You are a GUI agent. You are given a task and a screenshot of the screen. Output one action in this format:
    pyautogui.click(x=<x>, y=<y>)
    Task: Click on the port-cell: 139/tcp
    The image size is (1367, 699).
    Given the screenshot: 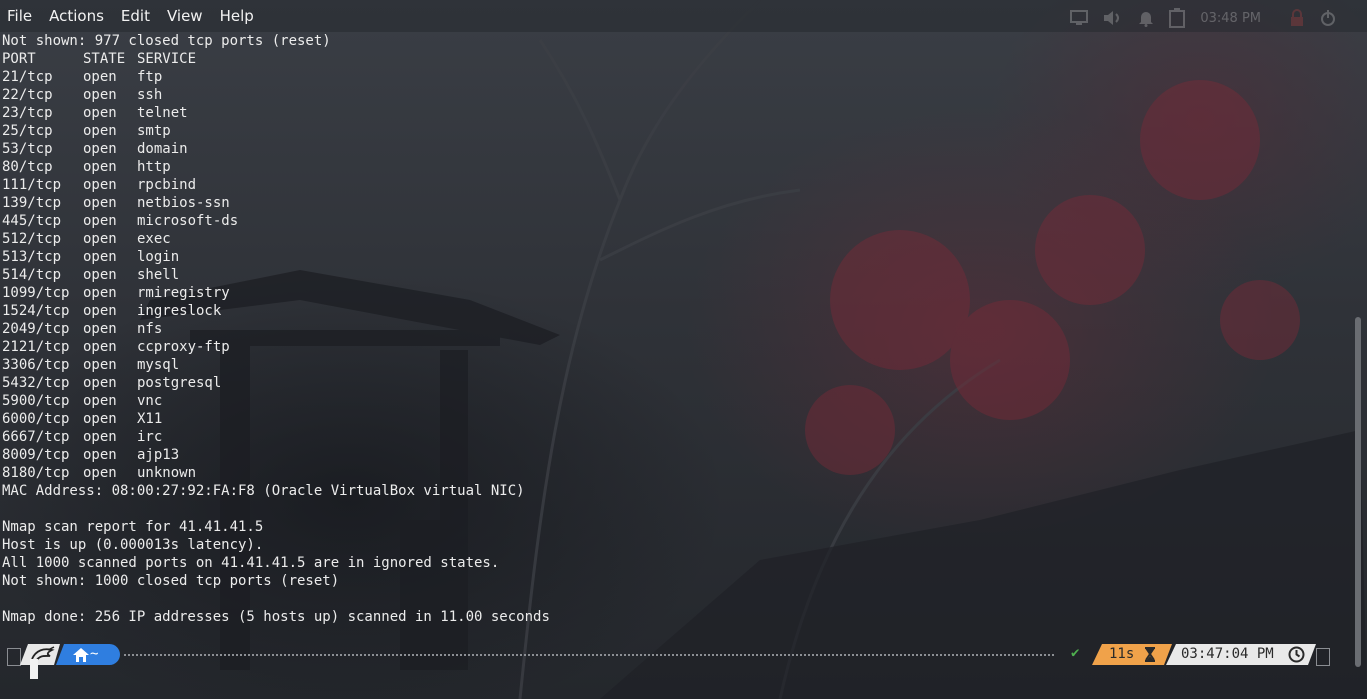 What is the action you would take?
    pyautogui.click(x=32, y=203)
    